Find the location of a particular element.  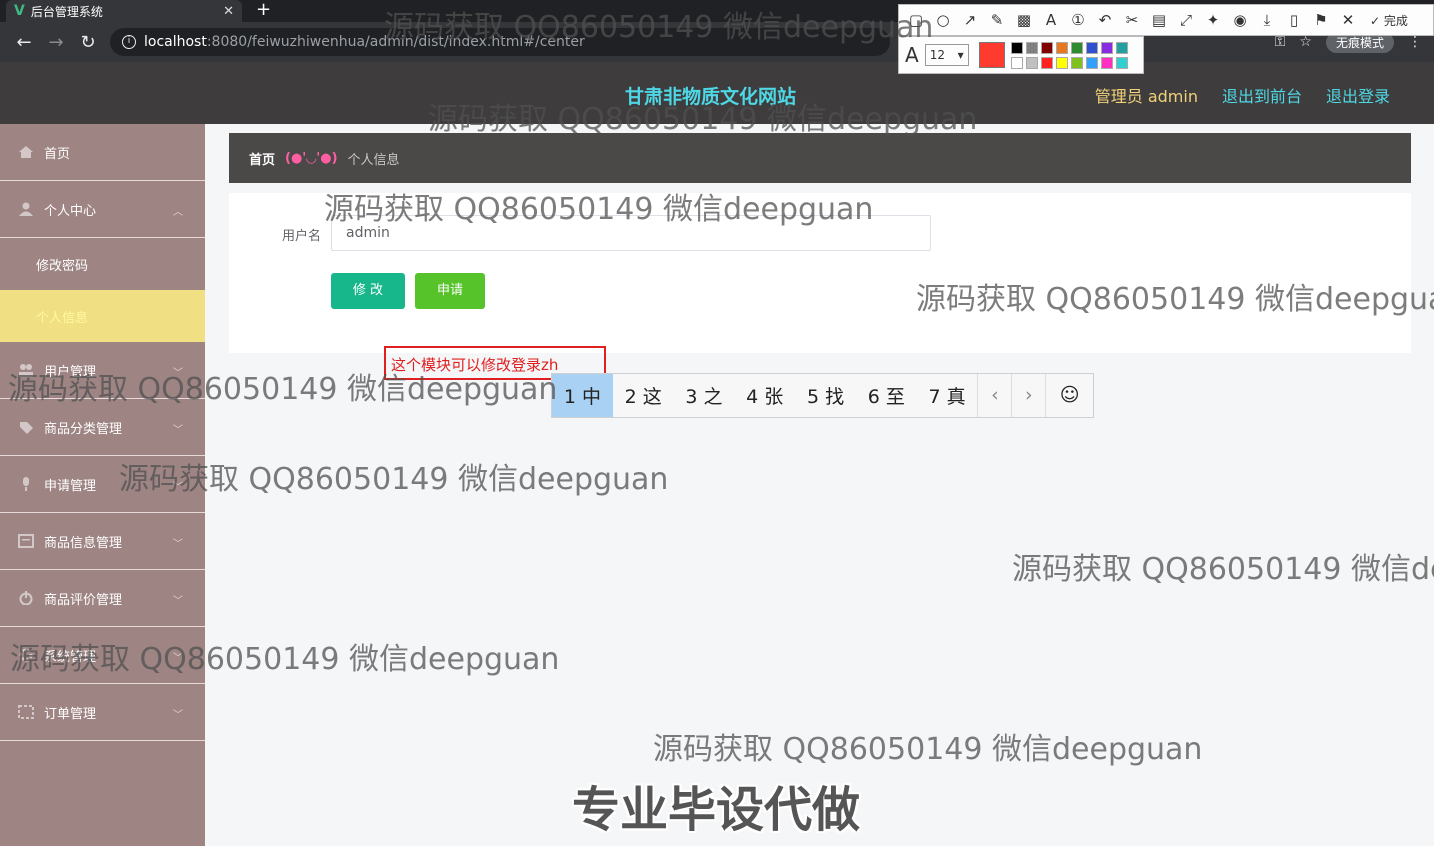

snip-toolbar: ▢ ○ ↗ ✎ ▩ A ① ↶ ✂ ▤ ⤢ ✦ ◉ ⤓ ▯ ⚑ ✕ ✓ 完成 is located at coordinates (1166, 20).